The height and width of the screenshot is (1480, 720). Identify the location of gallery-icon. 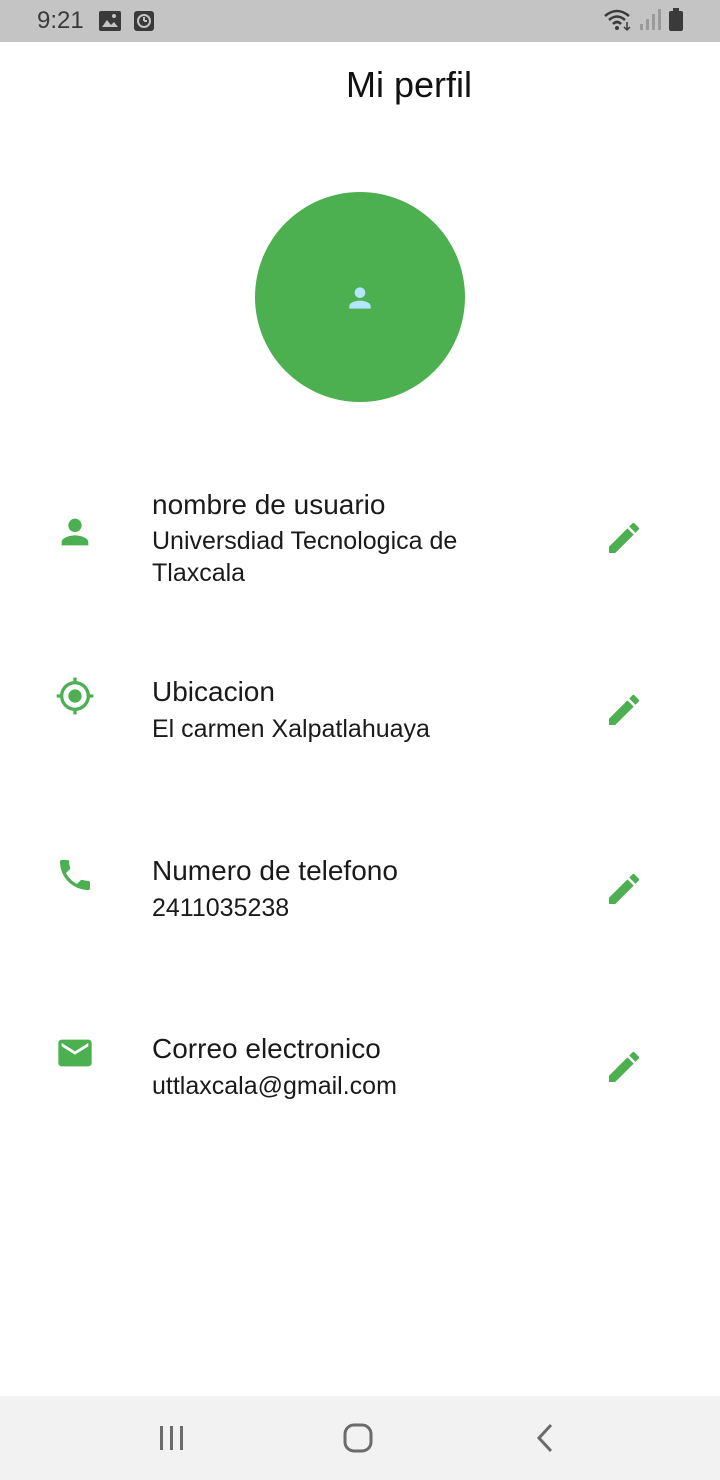
(110, 23).